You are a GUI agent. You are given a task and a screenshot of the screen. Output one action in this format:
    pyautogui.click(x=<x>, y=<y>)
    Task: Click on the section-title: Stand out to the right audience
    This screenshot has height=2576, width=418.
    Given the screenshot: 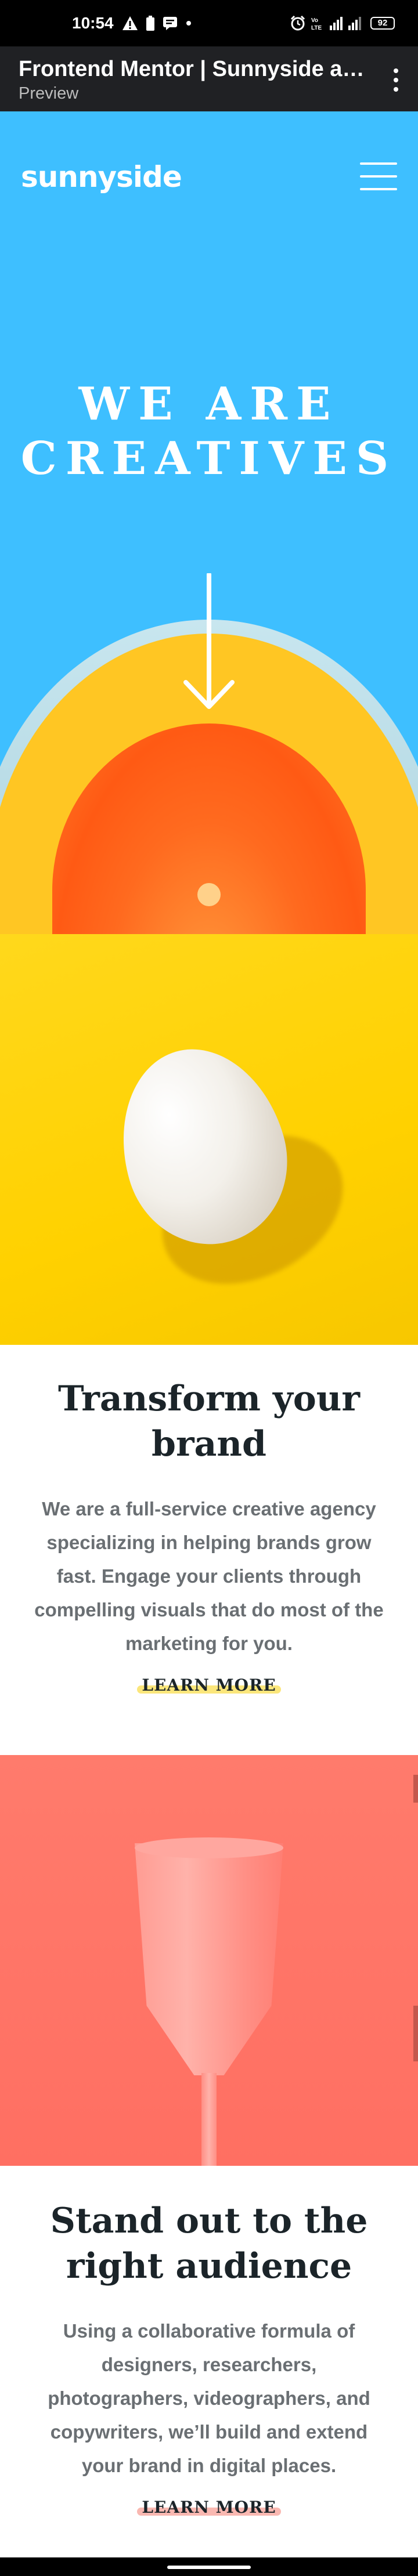 What is the action you would take?
    pyautogui.click(x=209, y=2243)
    